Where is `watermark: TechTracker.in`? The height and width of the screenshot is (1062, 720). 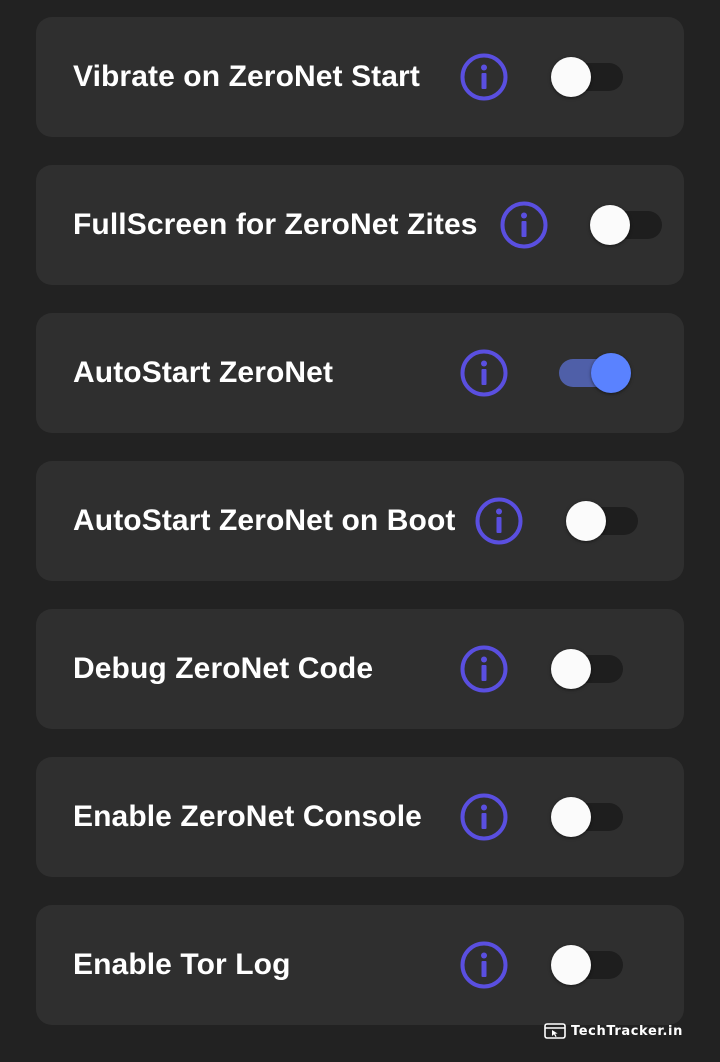
watermark: TechTracker.in is located at coordinates (613, 1031).